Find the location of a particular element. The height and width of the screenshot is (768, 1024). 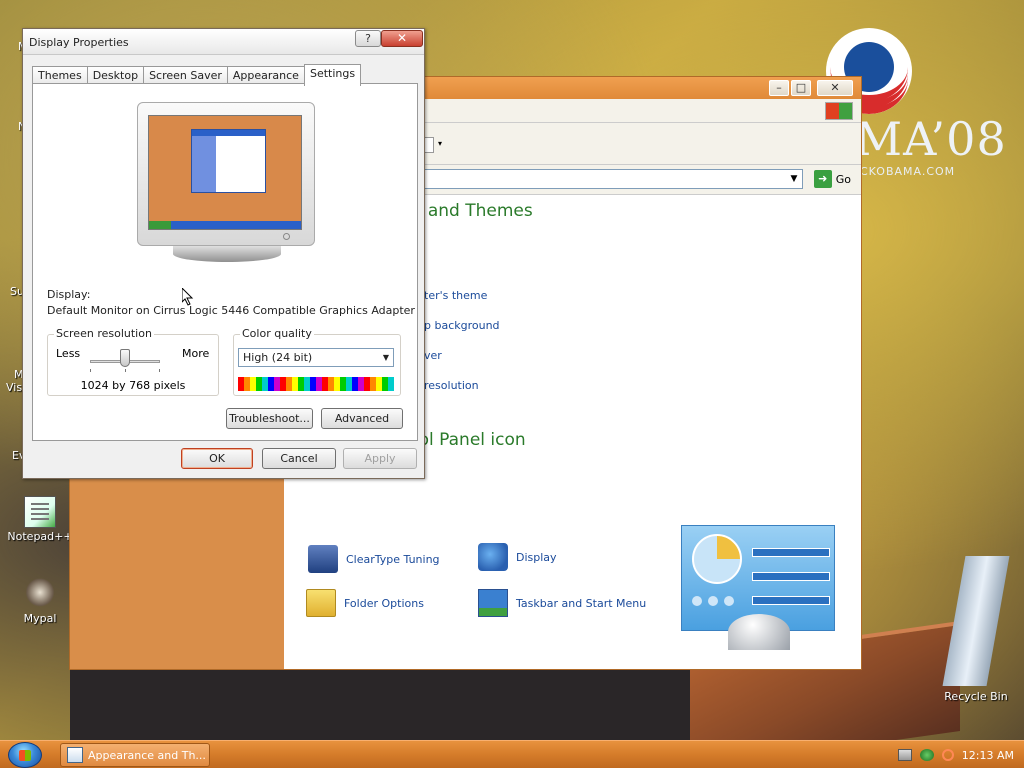

desktop-icon-label: Notepad++ is located at coordinates (40, 536).